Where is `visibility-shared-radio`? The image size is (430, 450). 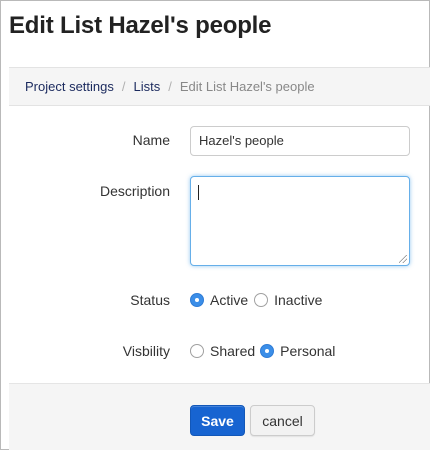 visibility-shared-radio is located at coordinates (197, 351).